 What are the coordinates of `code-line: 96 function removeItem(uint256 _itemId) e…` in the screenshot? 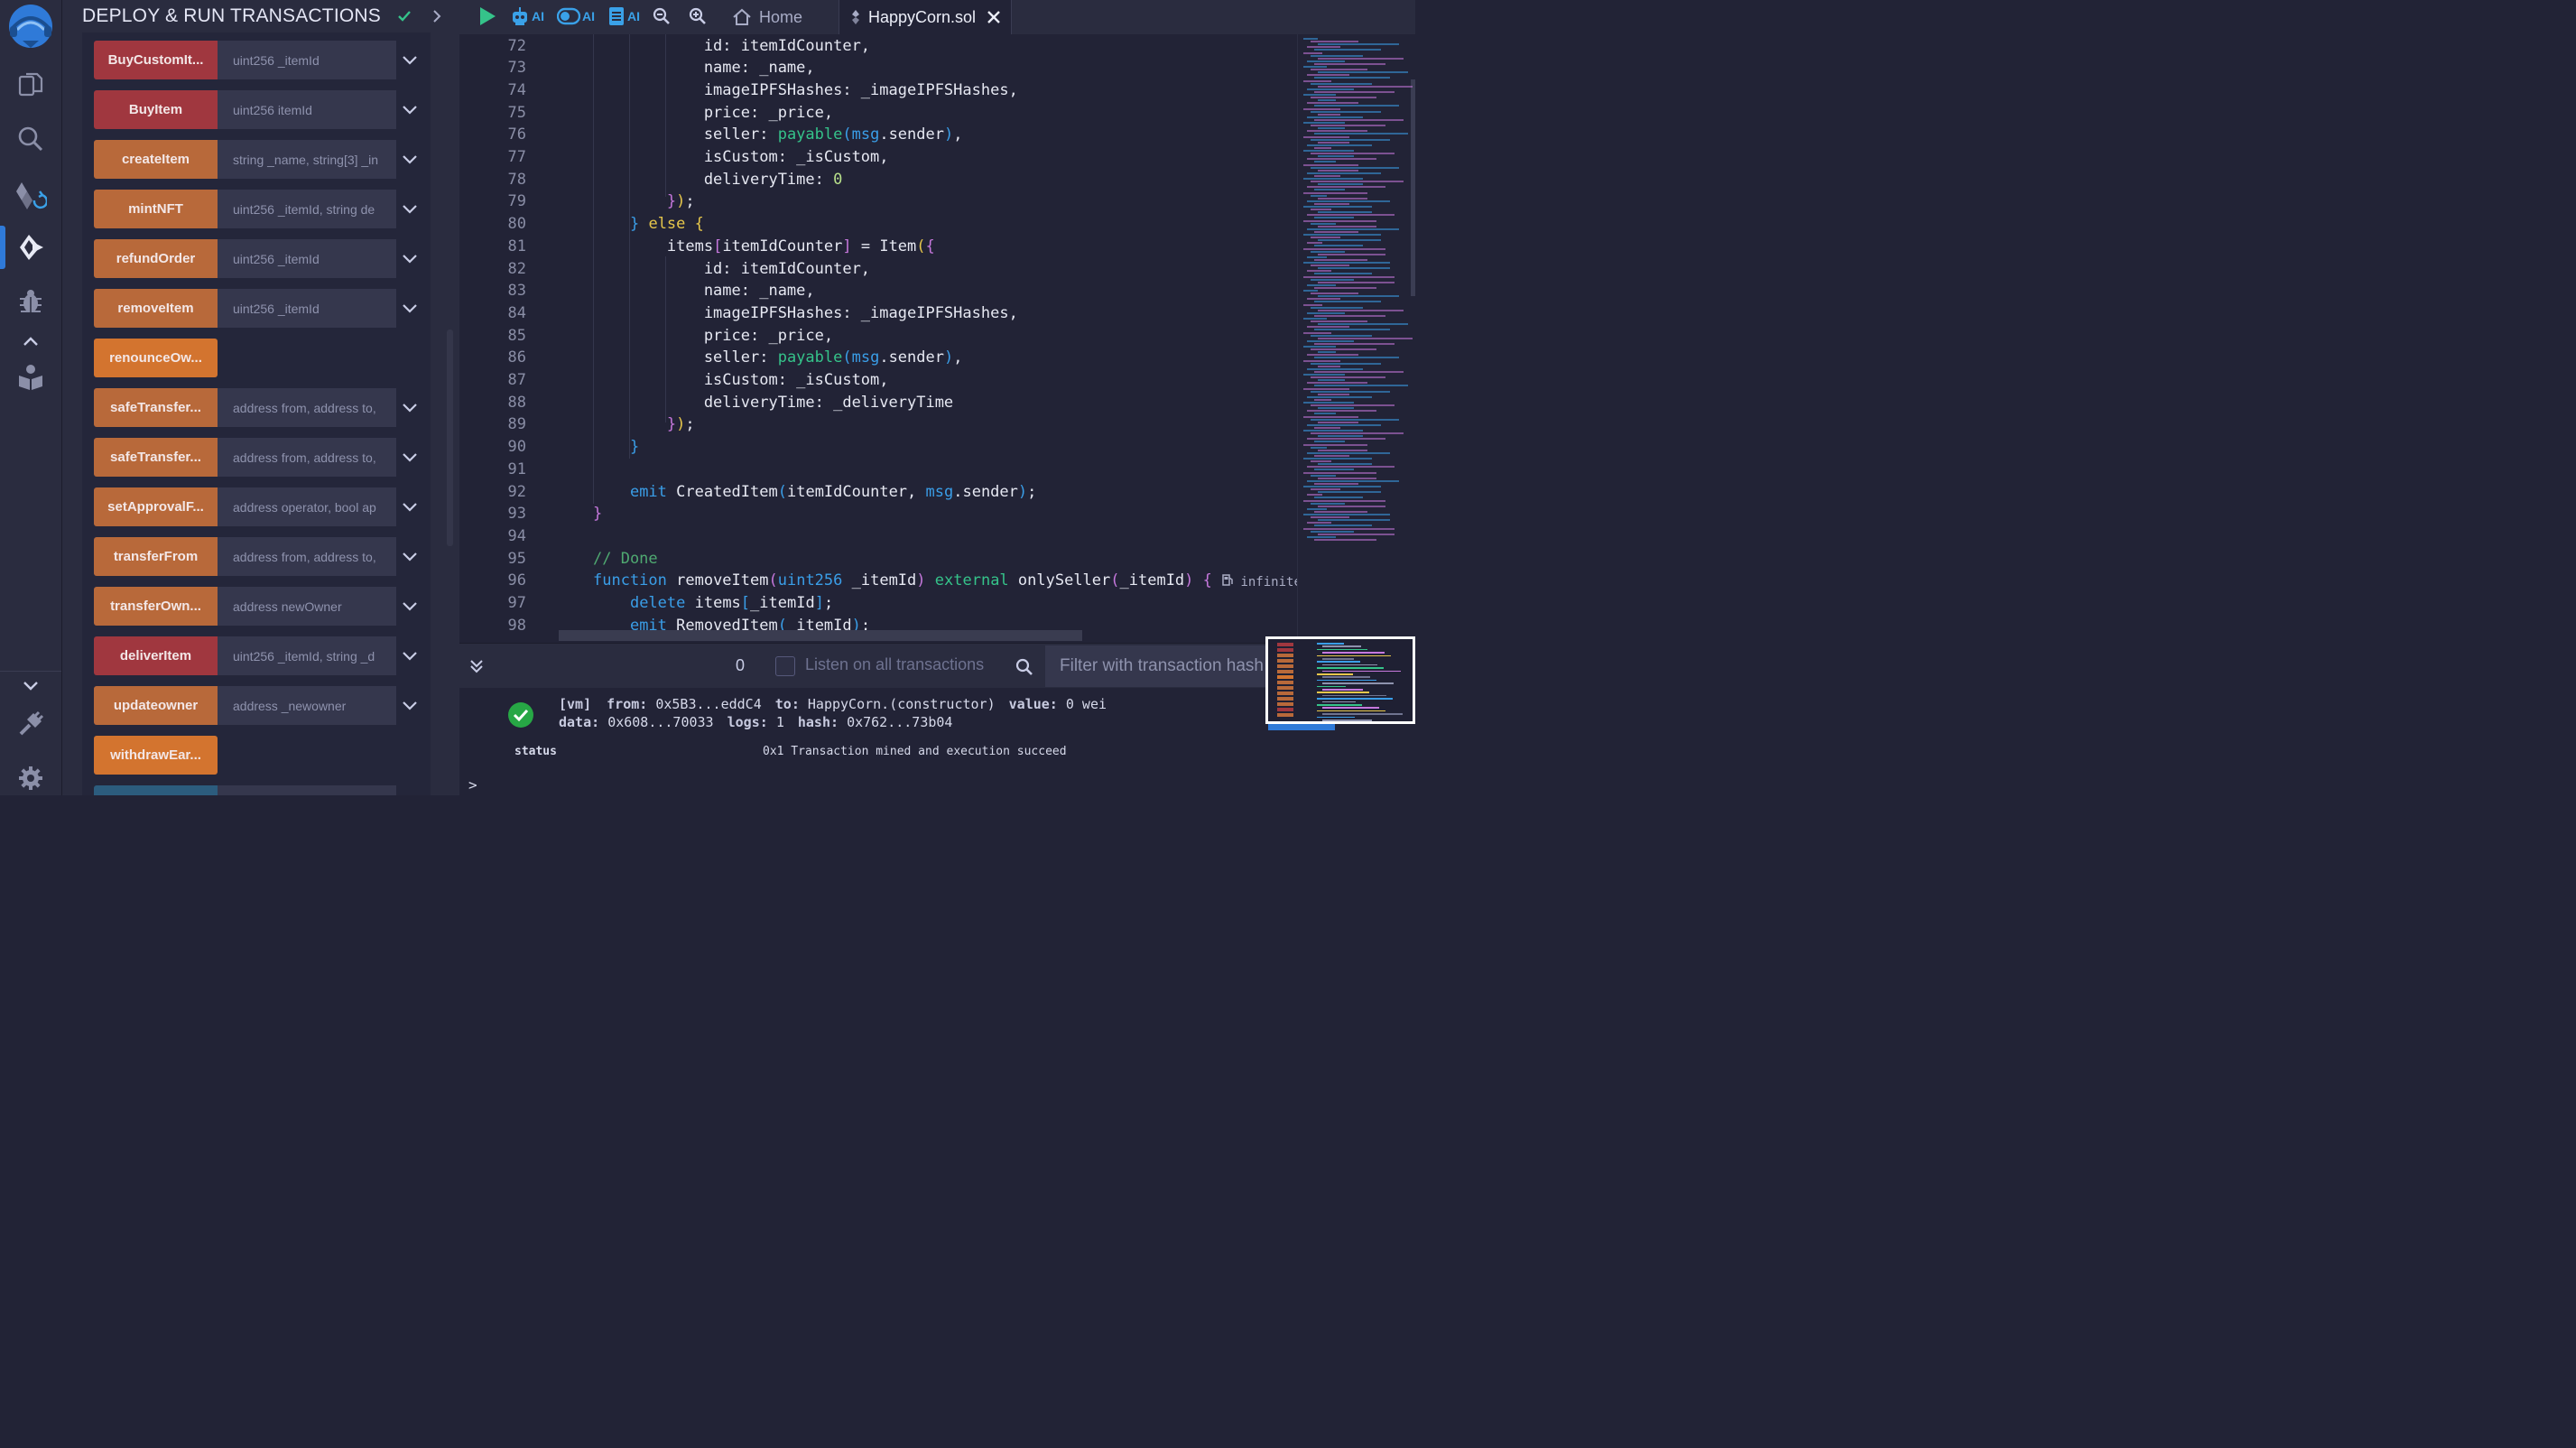 It's located at (878, 581).